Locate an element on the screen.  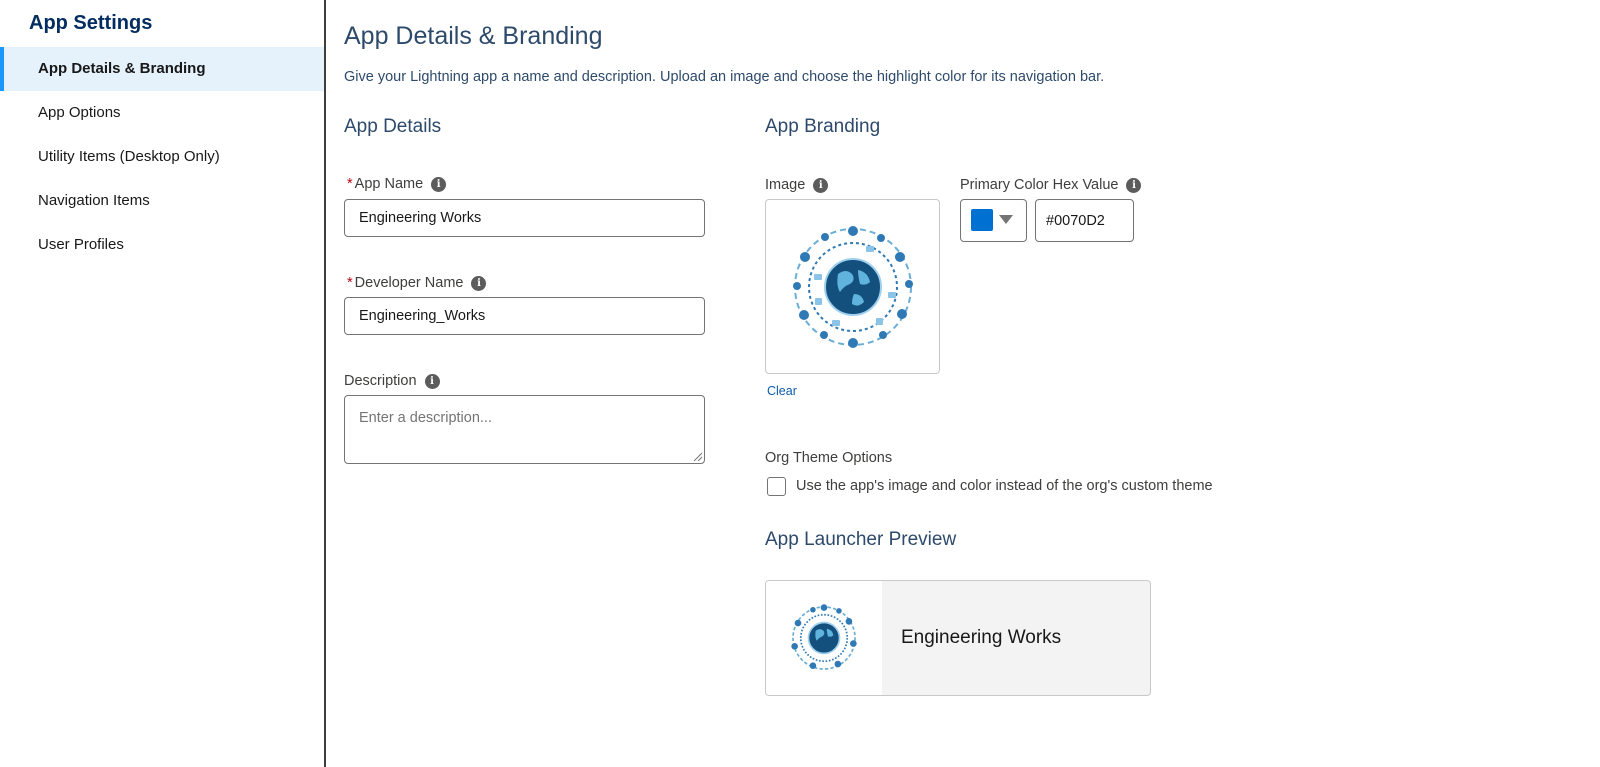
color-swatch is located at coordinates (982, 220).